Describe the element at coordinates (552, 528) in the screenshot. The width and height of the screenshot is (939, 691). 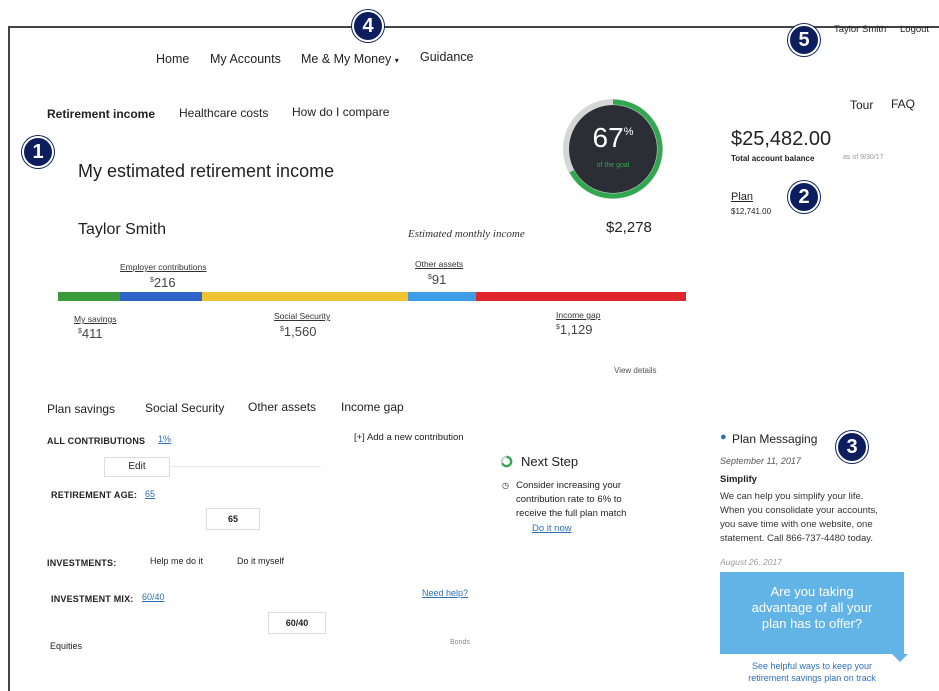
I see `do-it-now-link: Do it now` at that location.